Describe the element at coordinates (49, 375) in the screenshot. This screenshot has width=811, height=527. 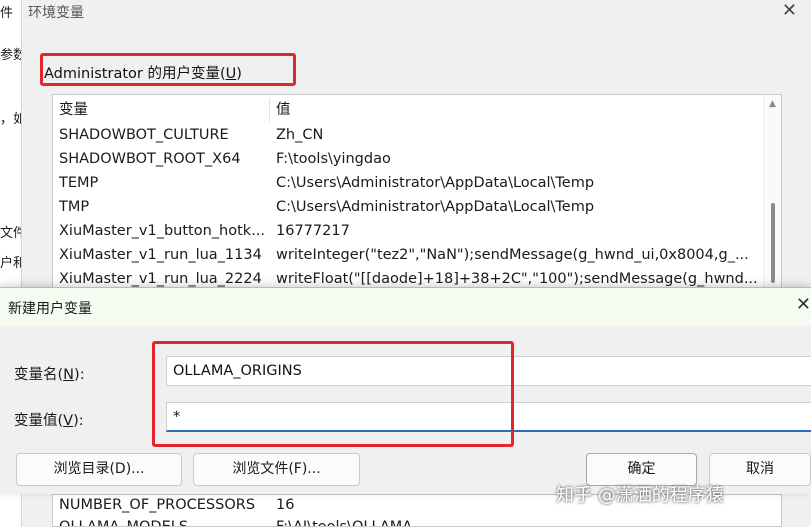
I see `variable-name-label: 变量名(N):` at that location.